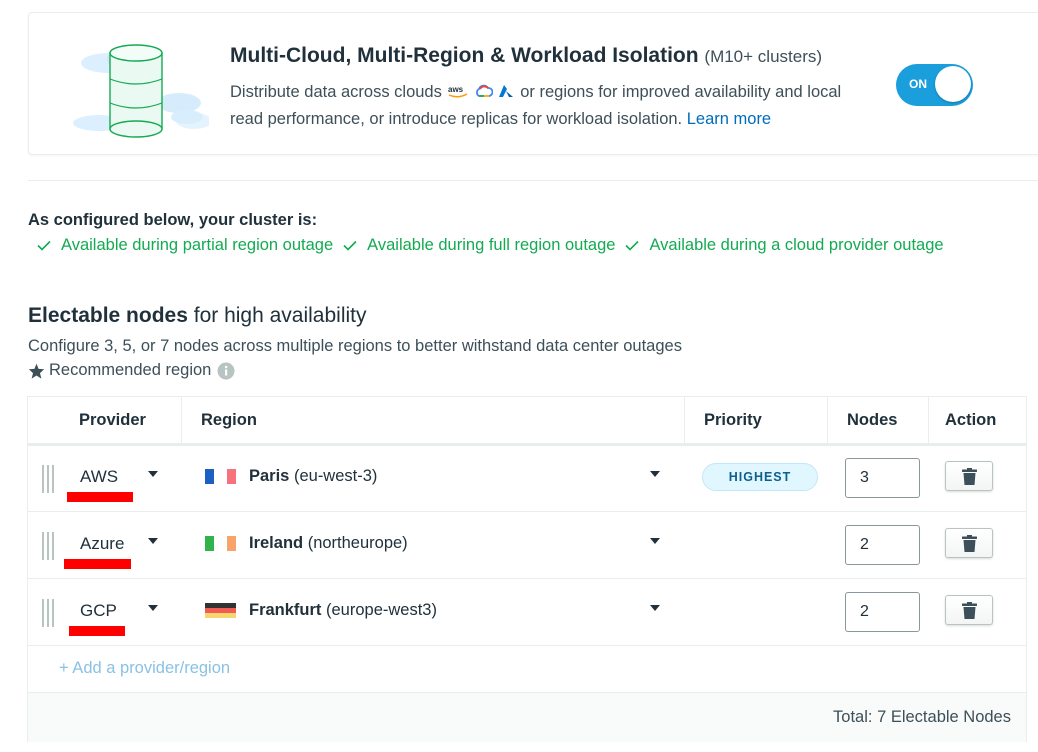  I want to click on column-priority: Priority, so click(733, 420).